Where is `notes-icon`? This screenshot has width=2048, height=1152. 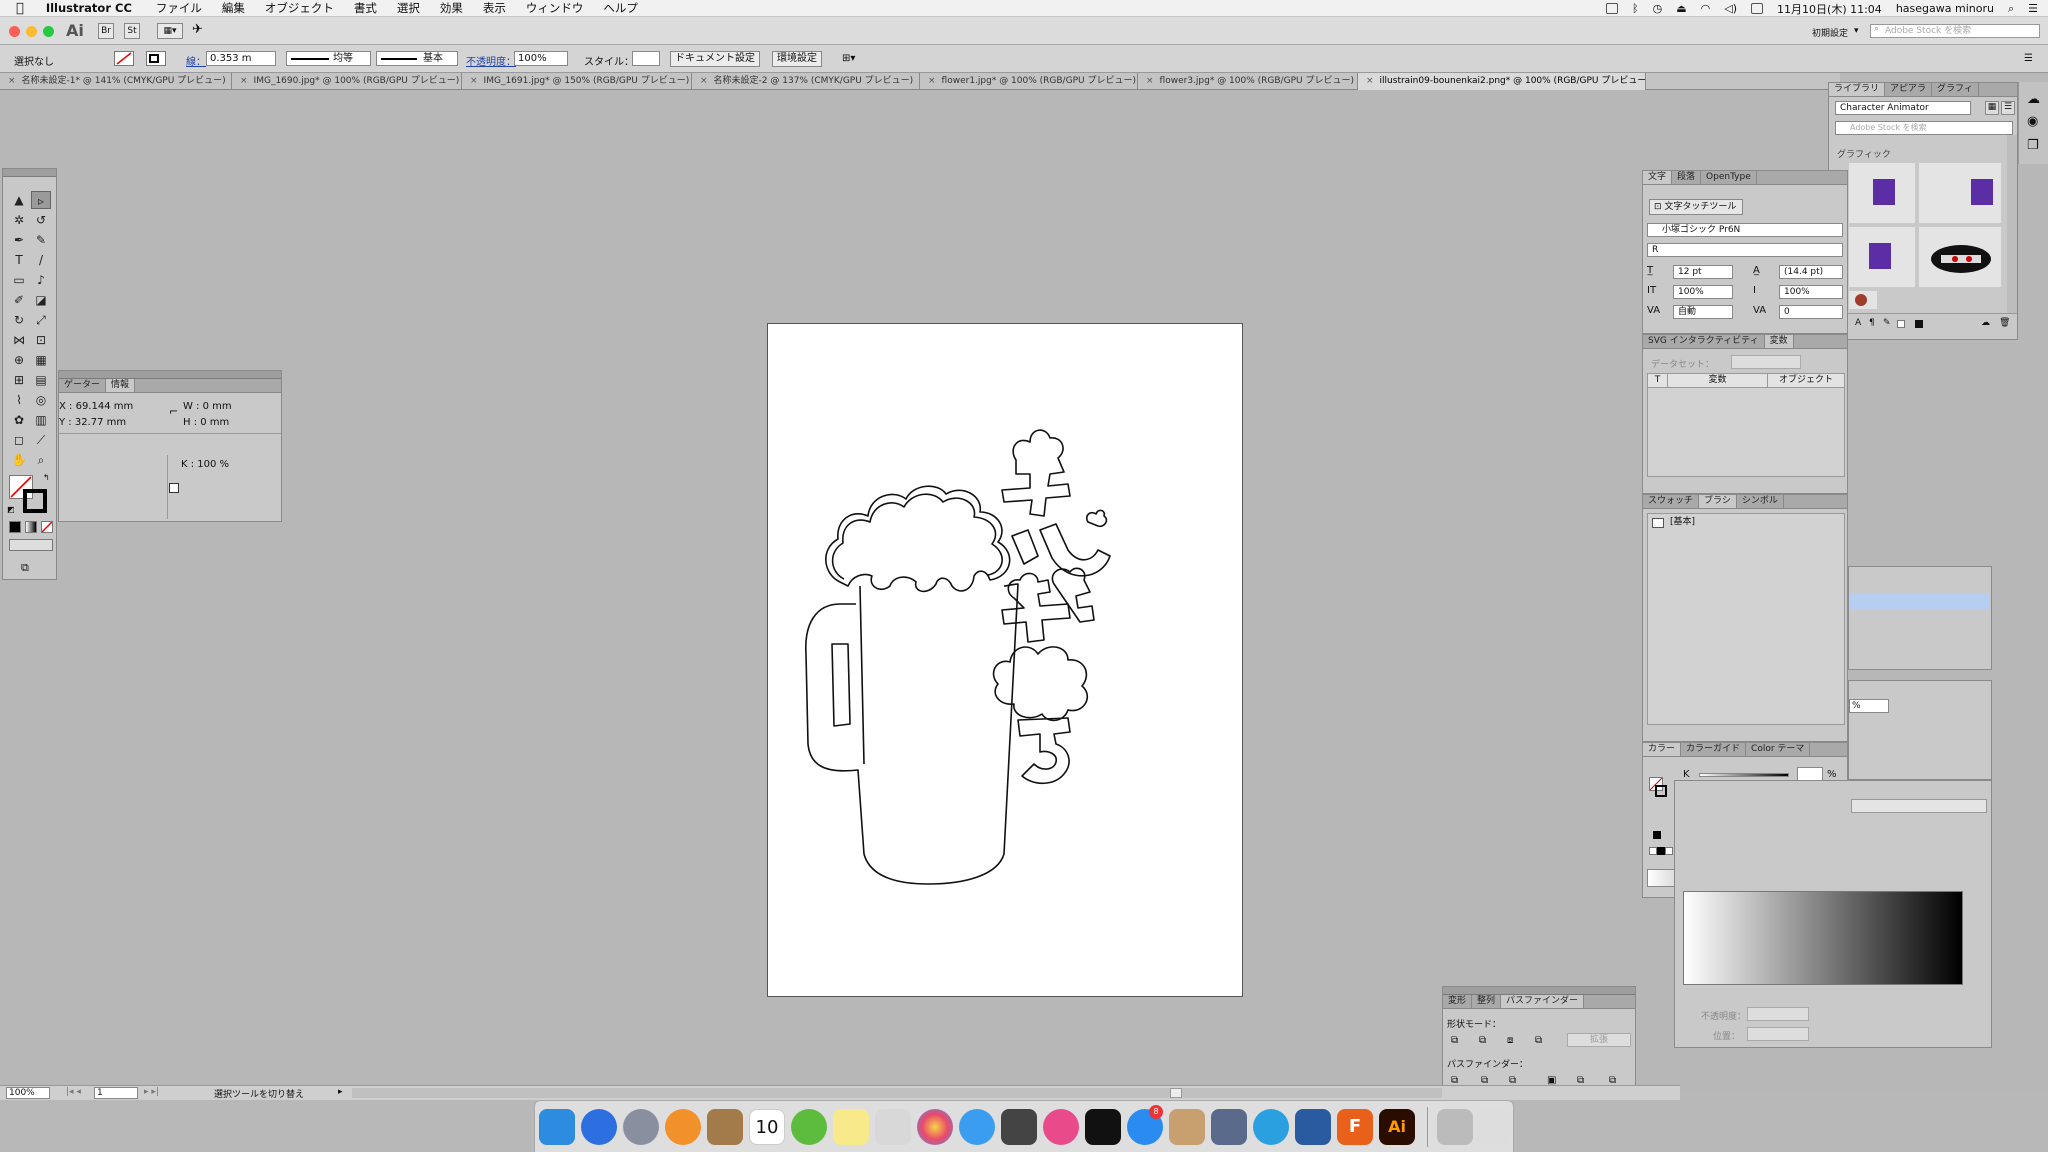 notes-icon is located at coordinates (851, 1127).